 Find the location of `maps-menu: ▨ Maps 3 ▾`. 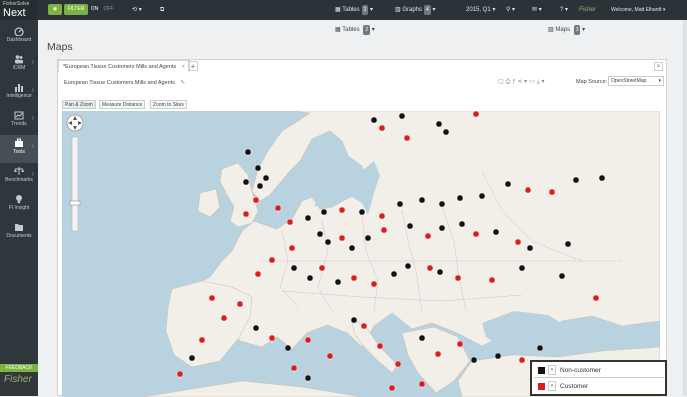

maps-menu: ▨ Maps 3 ▾ is located at coordinates (566, 30).